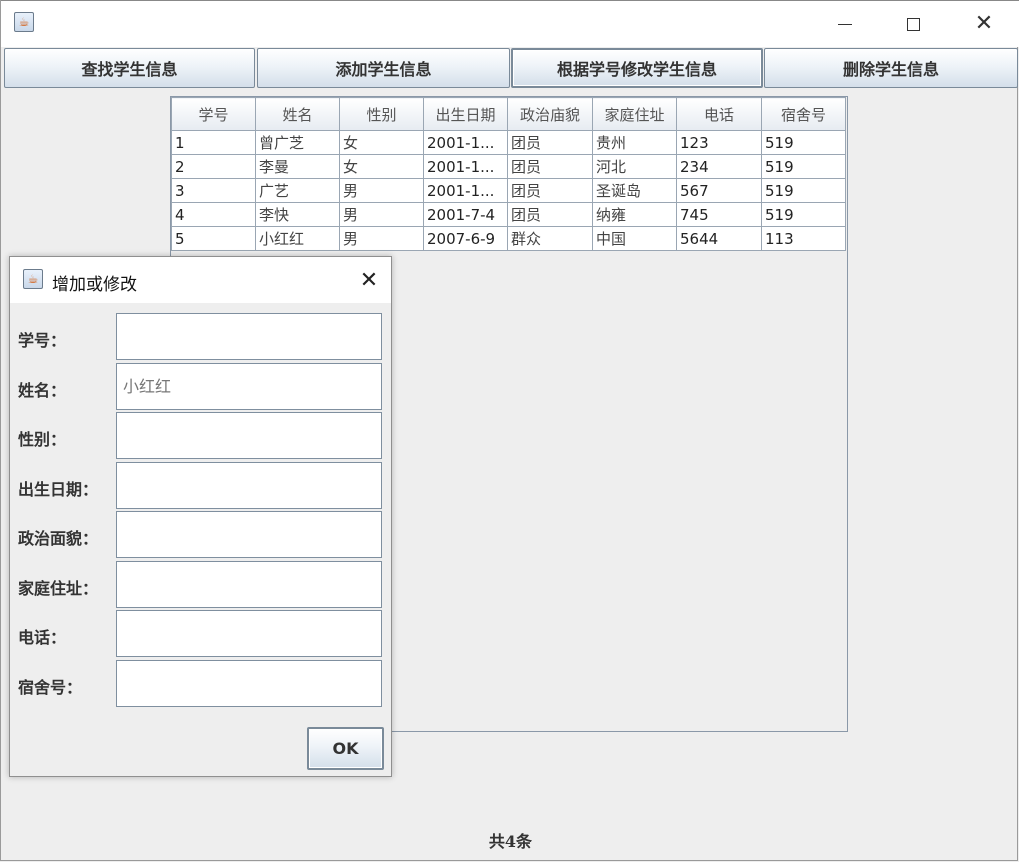 Image resolution: width=1019 pixels, height=862 pixels. Describe the element at coordinates (213, 214) in the screenshot. I see `table-cell: 4` at that location.